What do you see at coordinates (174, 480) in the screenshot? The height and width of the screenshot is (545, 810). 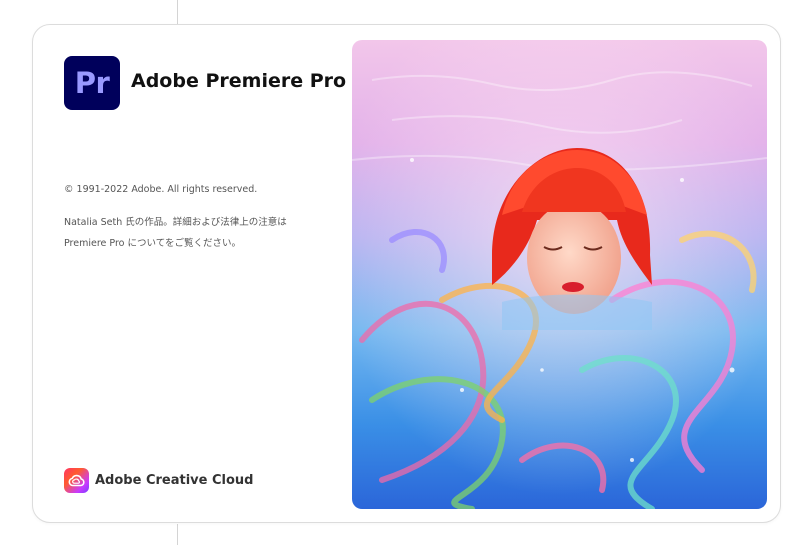 I see `creative-cloud-label: Adobe Creative Cloud` at bounding box center [174, 480].